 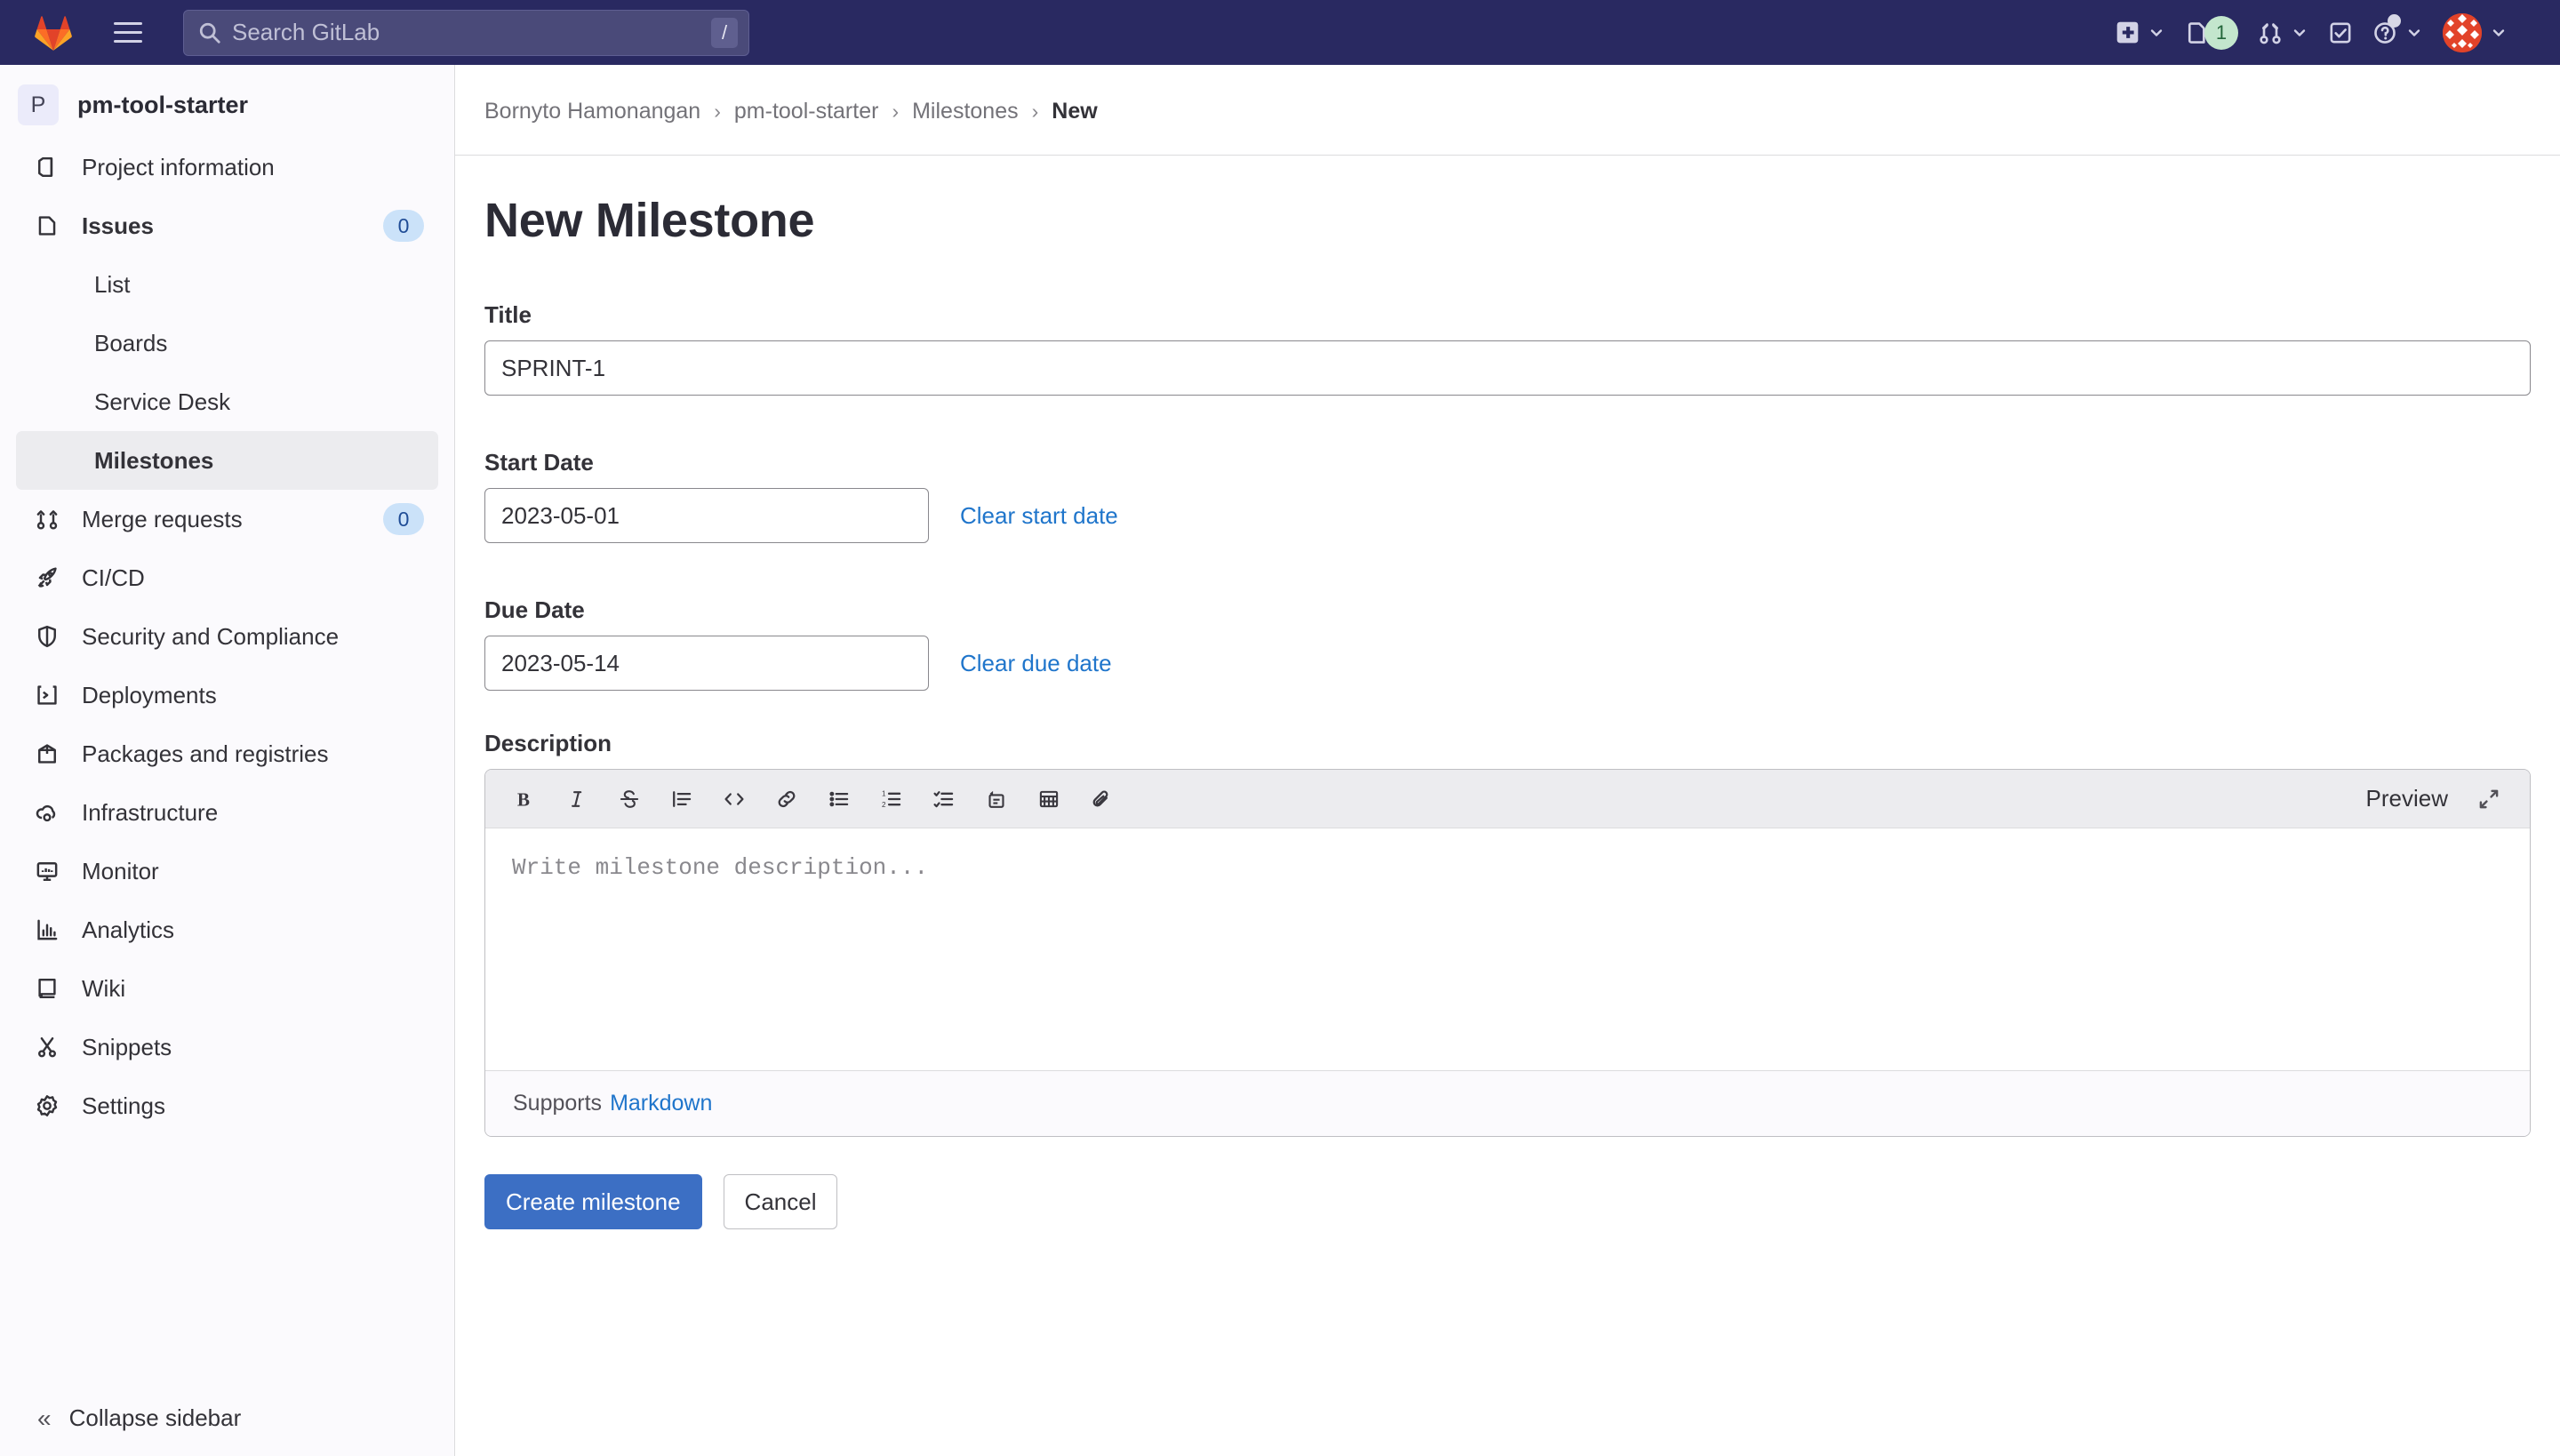 What do you see at coordinates (127, 1046) in the screenshot?
I see `sidebar-item-label: Snippets` at bounding box center [127, 1046].